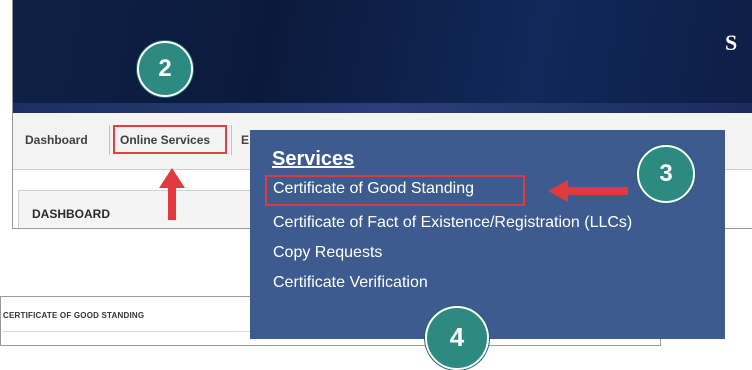 The width and height of the screenshot is (752, 370). What do you see at coordinates (74, 315) in the screenshot?
I see `certificate-page-title: CERTIFICATE OF GOOD STANDING` at bounding box center [74, 315].